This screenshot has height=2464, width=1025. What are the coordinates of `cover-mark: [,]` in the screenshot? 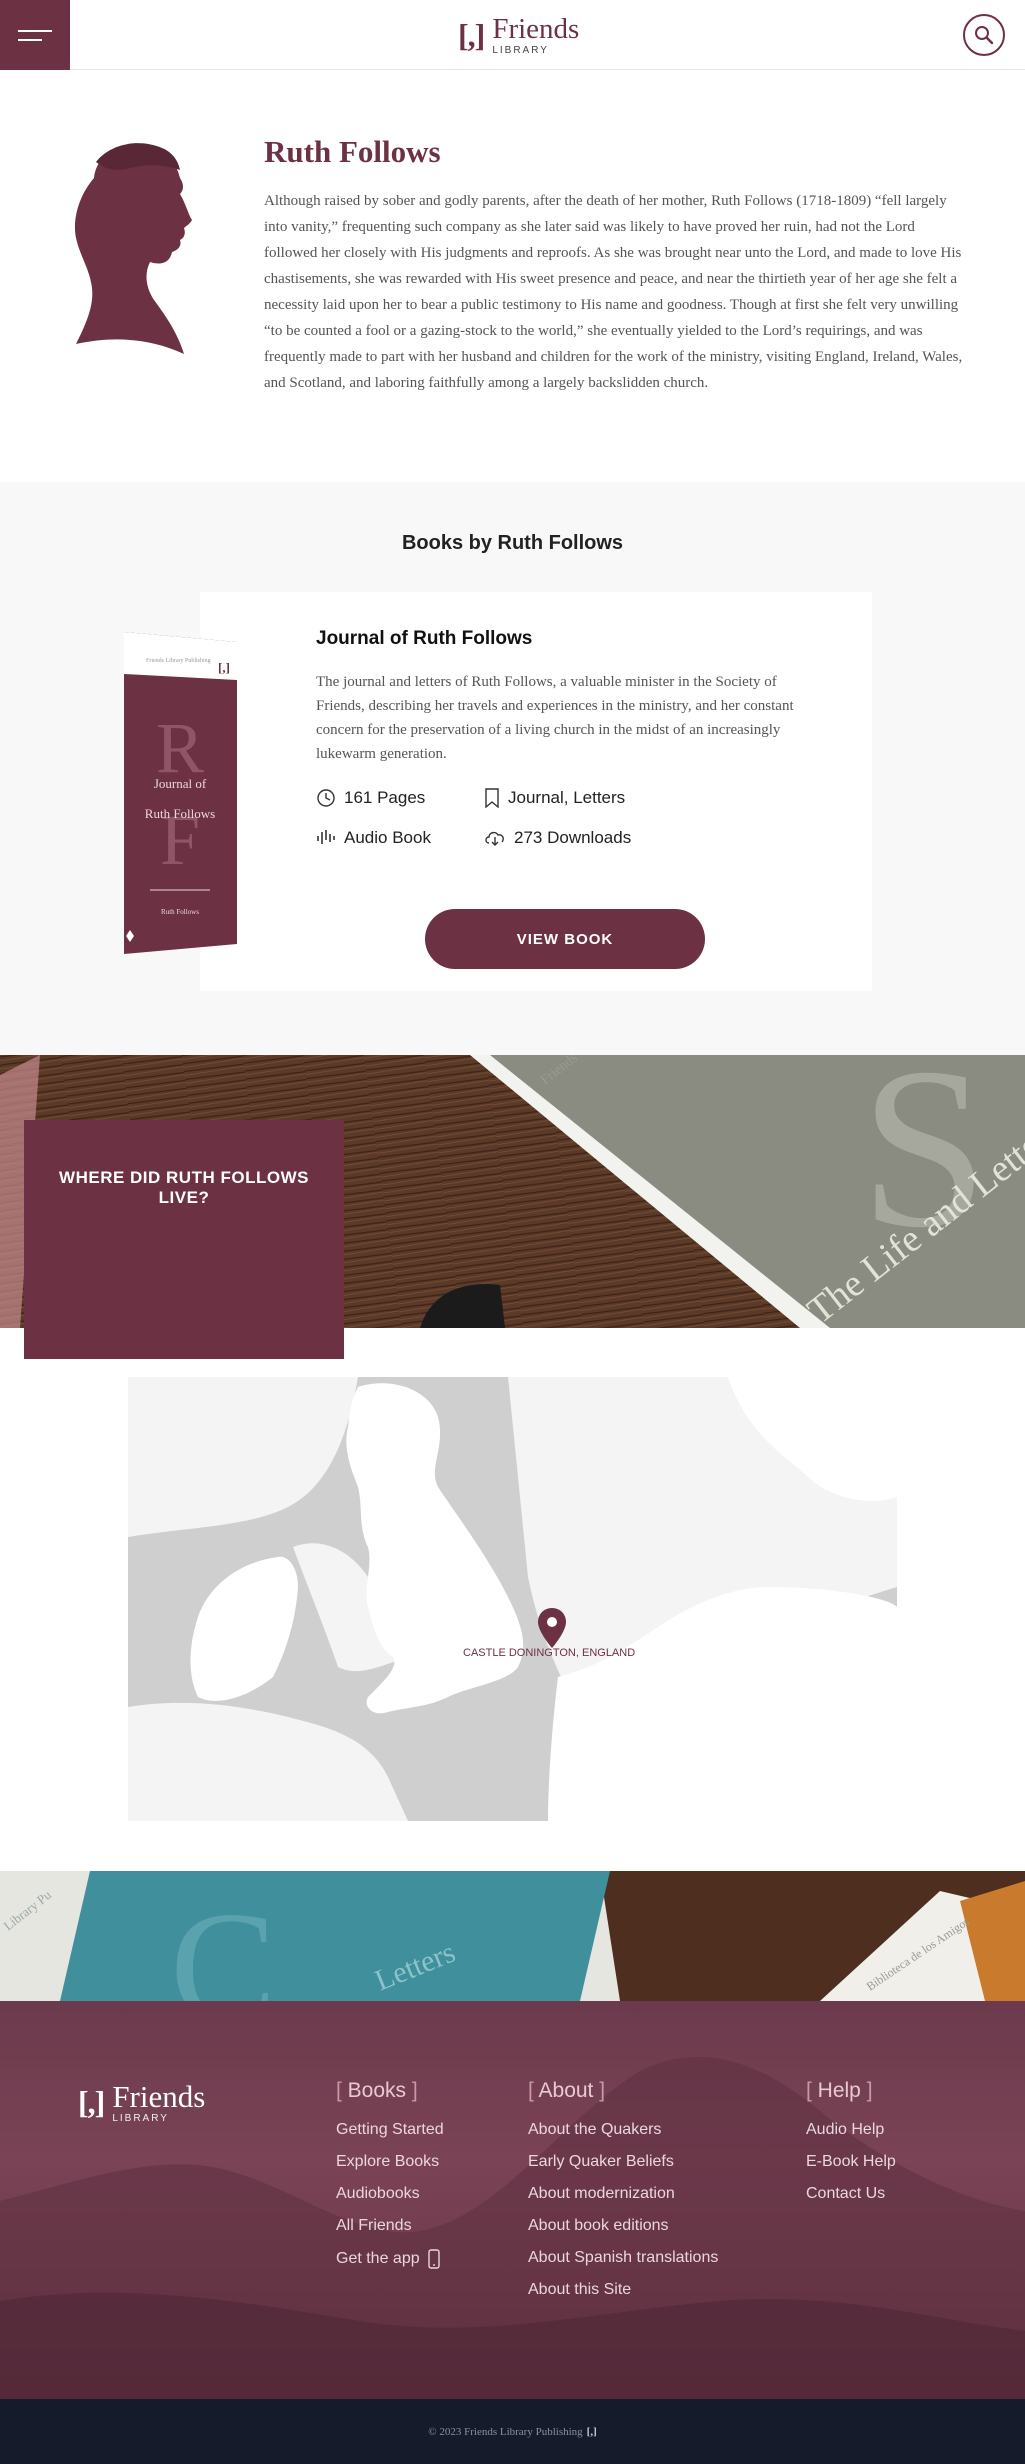 It's located at (224, 667).